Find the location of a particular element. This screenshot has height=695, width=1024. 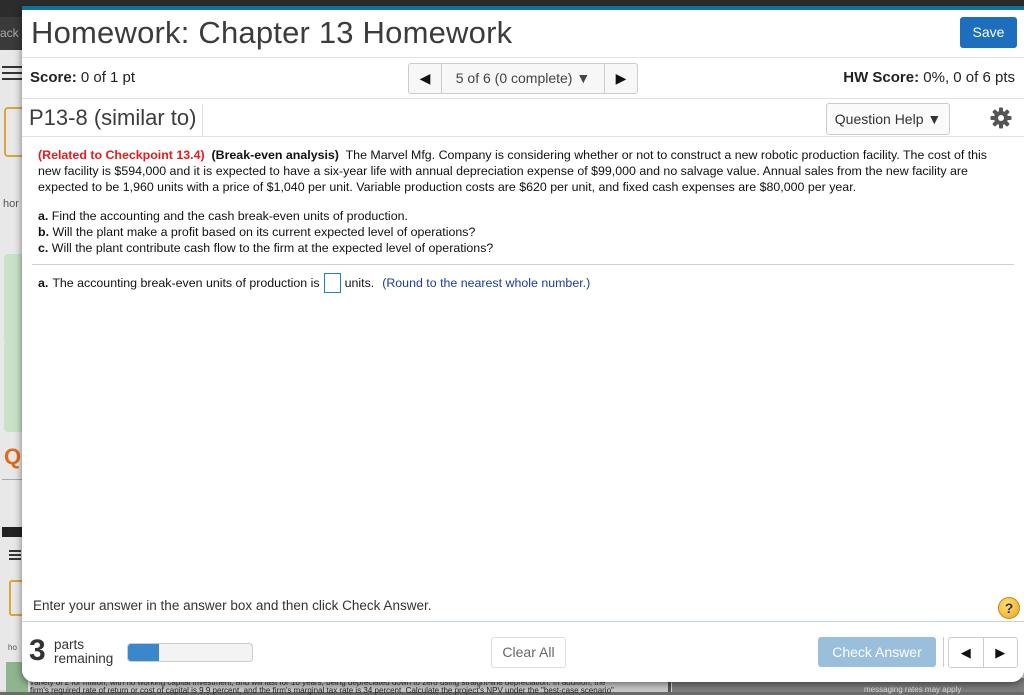

background-label: ho is located at coordinates (12, 647).